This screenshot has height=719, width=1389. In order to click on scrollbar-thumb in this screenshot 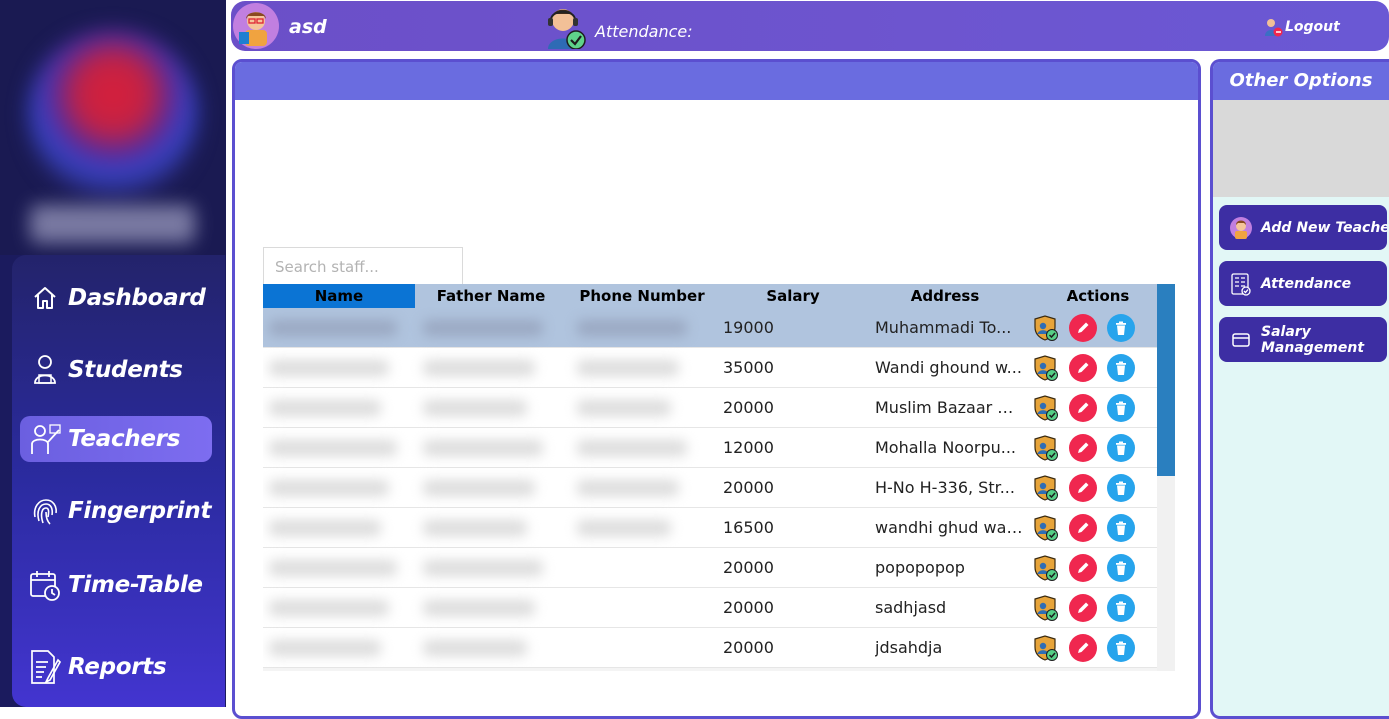, I will do `click(1166, 380)`.